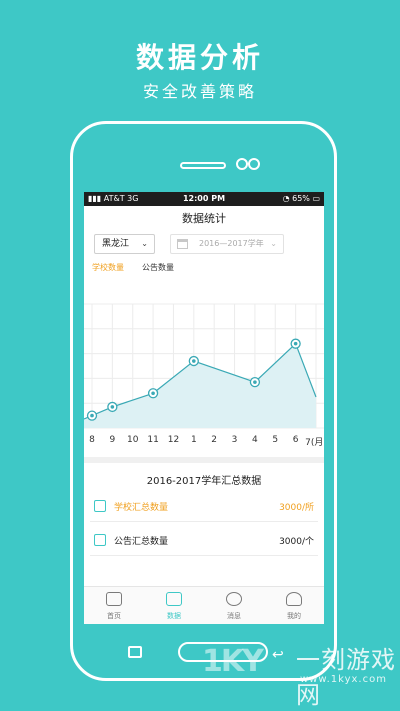 The height and width of the screenshot is (711, 400). I want to click on region-select-value: 黑龙江, so click(116, 244).